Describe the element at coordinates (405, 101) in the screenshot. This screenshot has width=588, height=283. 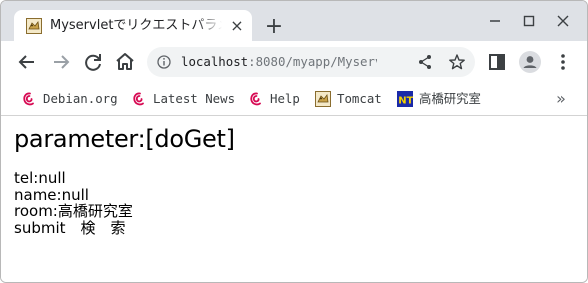
I see `svg-text: NT` at that location.